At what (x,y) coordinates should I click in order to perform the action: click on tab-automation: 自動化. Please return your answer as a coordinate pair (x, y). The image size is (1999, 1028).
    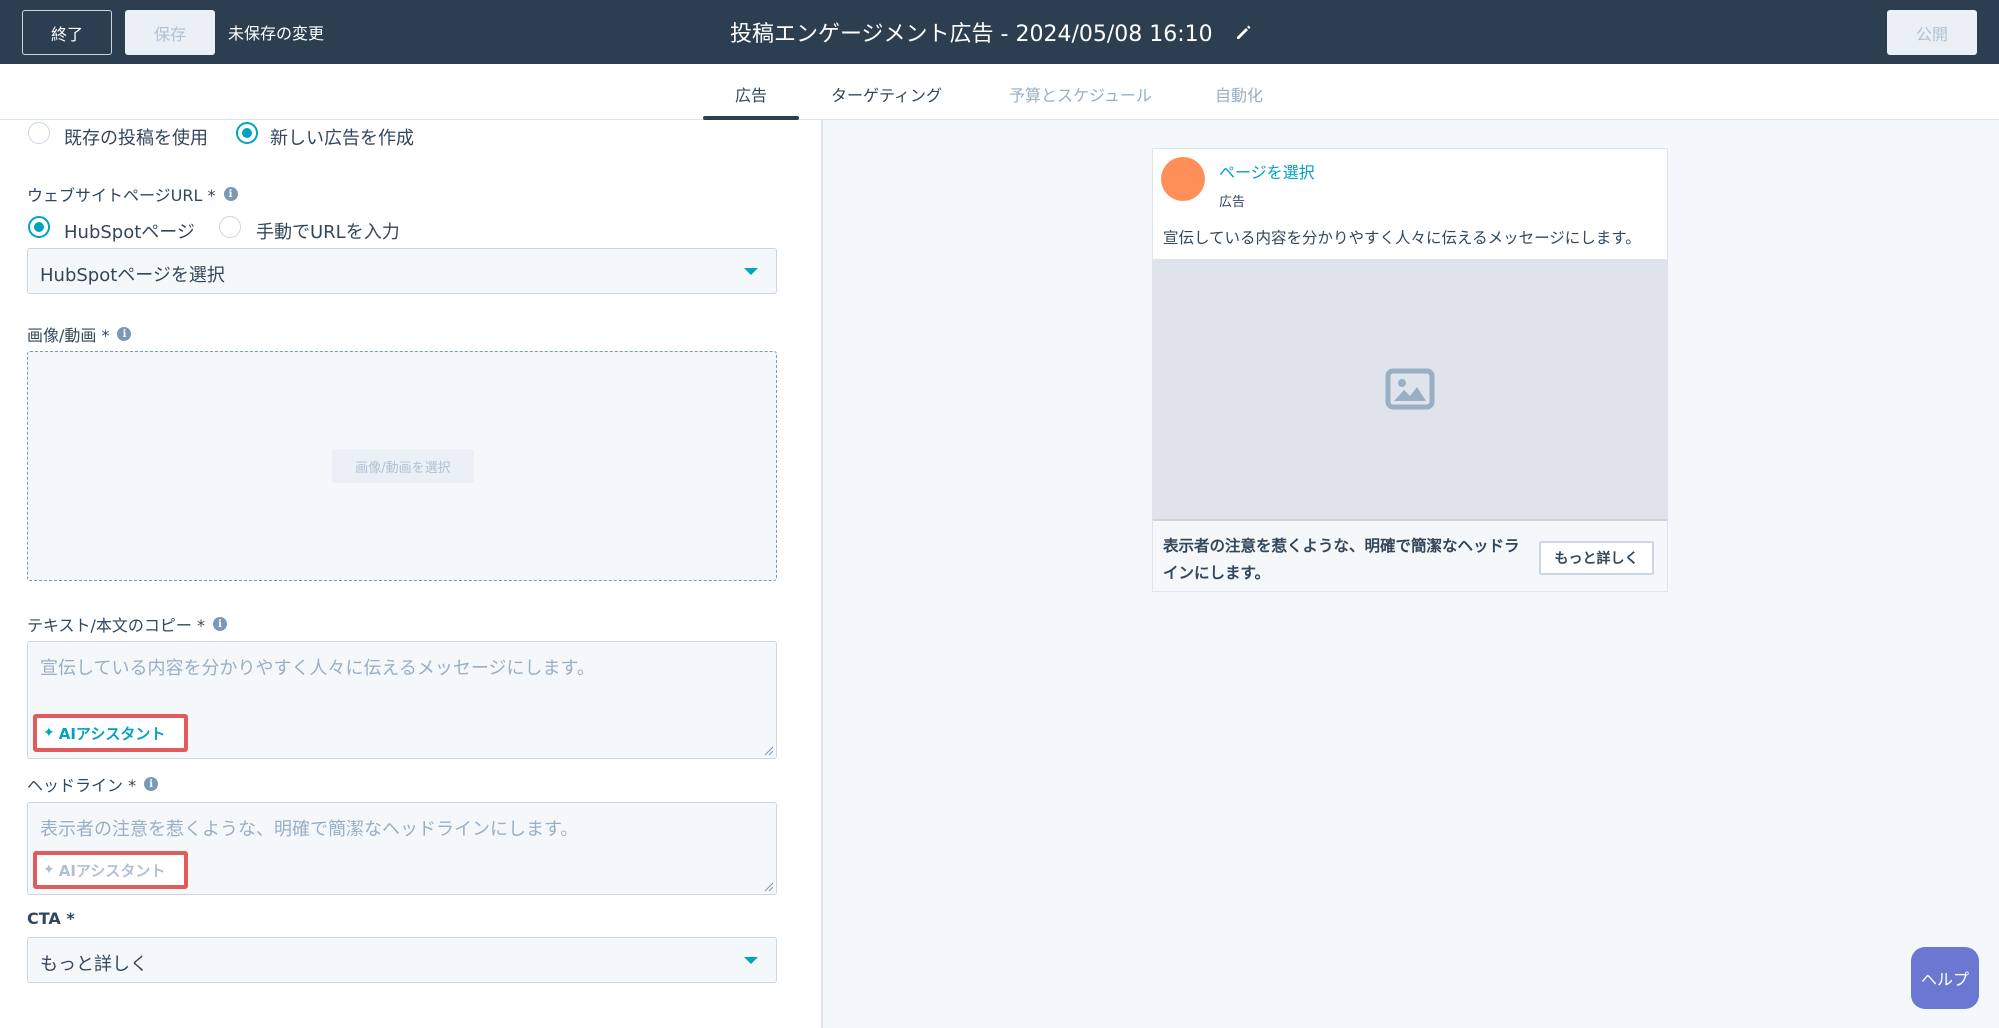
    Looking at the image, I should click on (1239, 94).